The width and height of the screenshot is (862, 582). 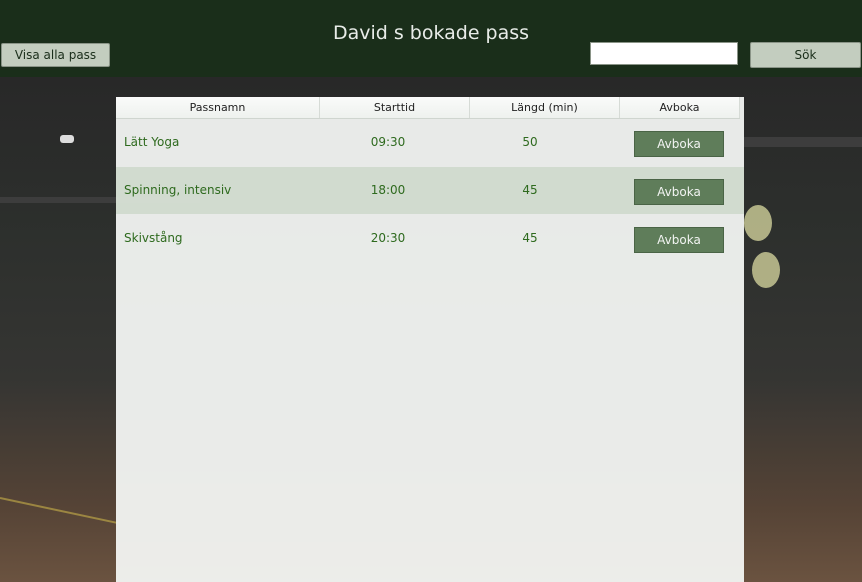 I want to click on table-row: Spinning, intensiv 18:00 45 Avboka, so click(x=430, y=190).